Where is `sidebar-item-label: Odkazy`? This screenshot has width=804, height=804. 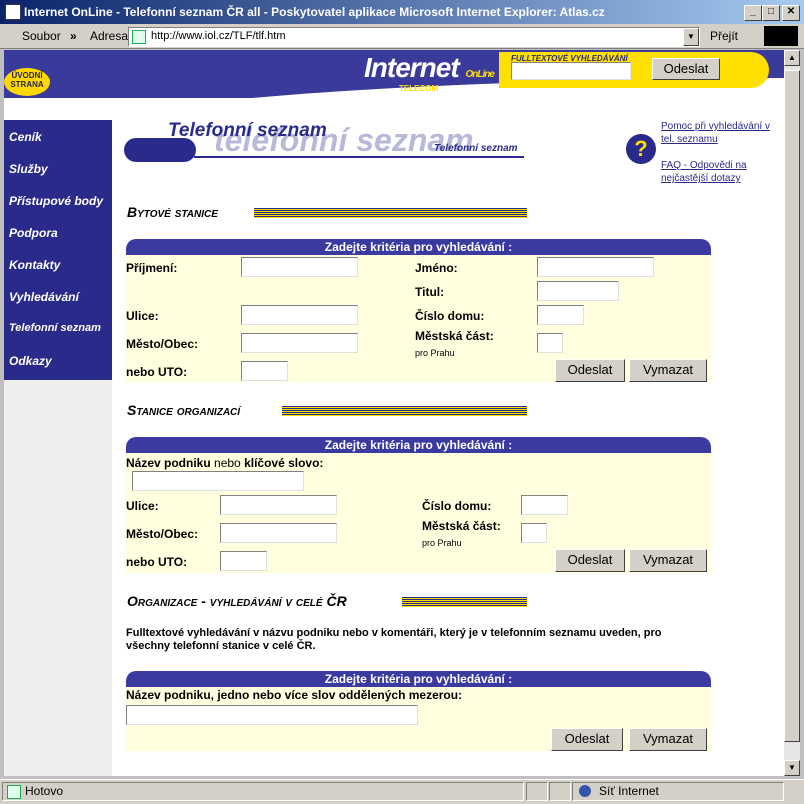 sidebar-item-label: Odkazy is located at coordinates (30, 361).